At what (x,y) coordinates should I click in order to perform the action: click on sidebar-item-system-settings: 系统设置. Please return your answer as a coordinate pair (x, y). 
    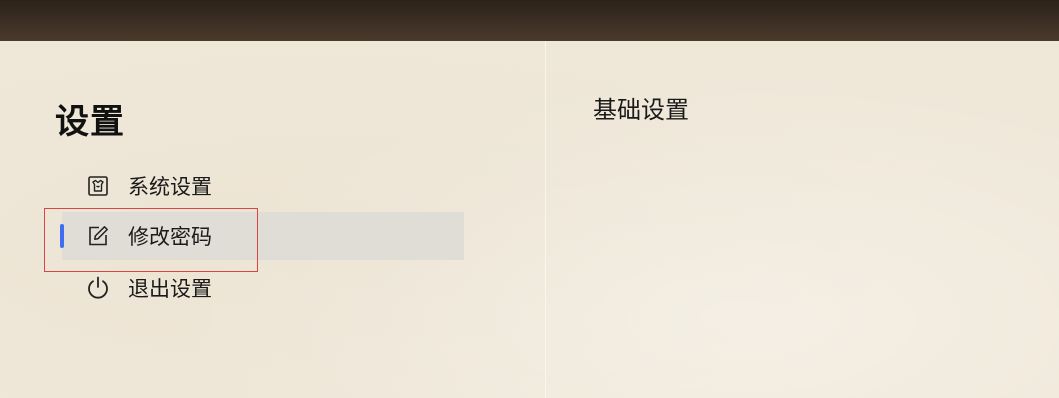
    Looking at the image, I should click on (263, 186).